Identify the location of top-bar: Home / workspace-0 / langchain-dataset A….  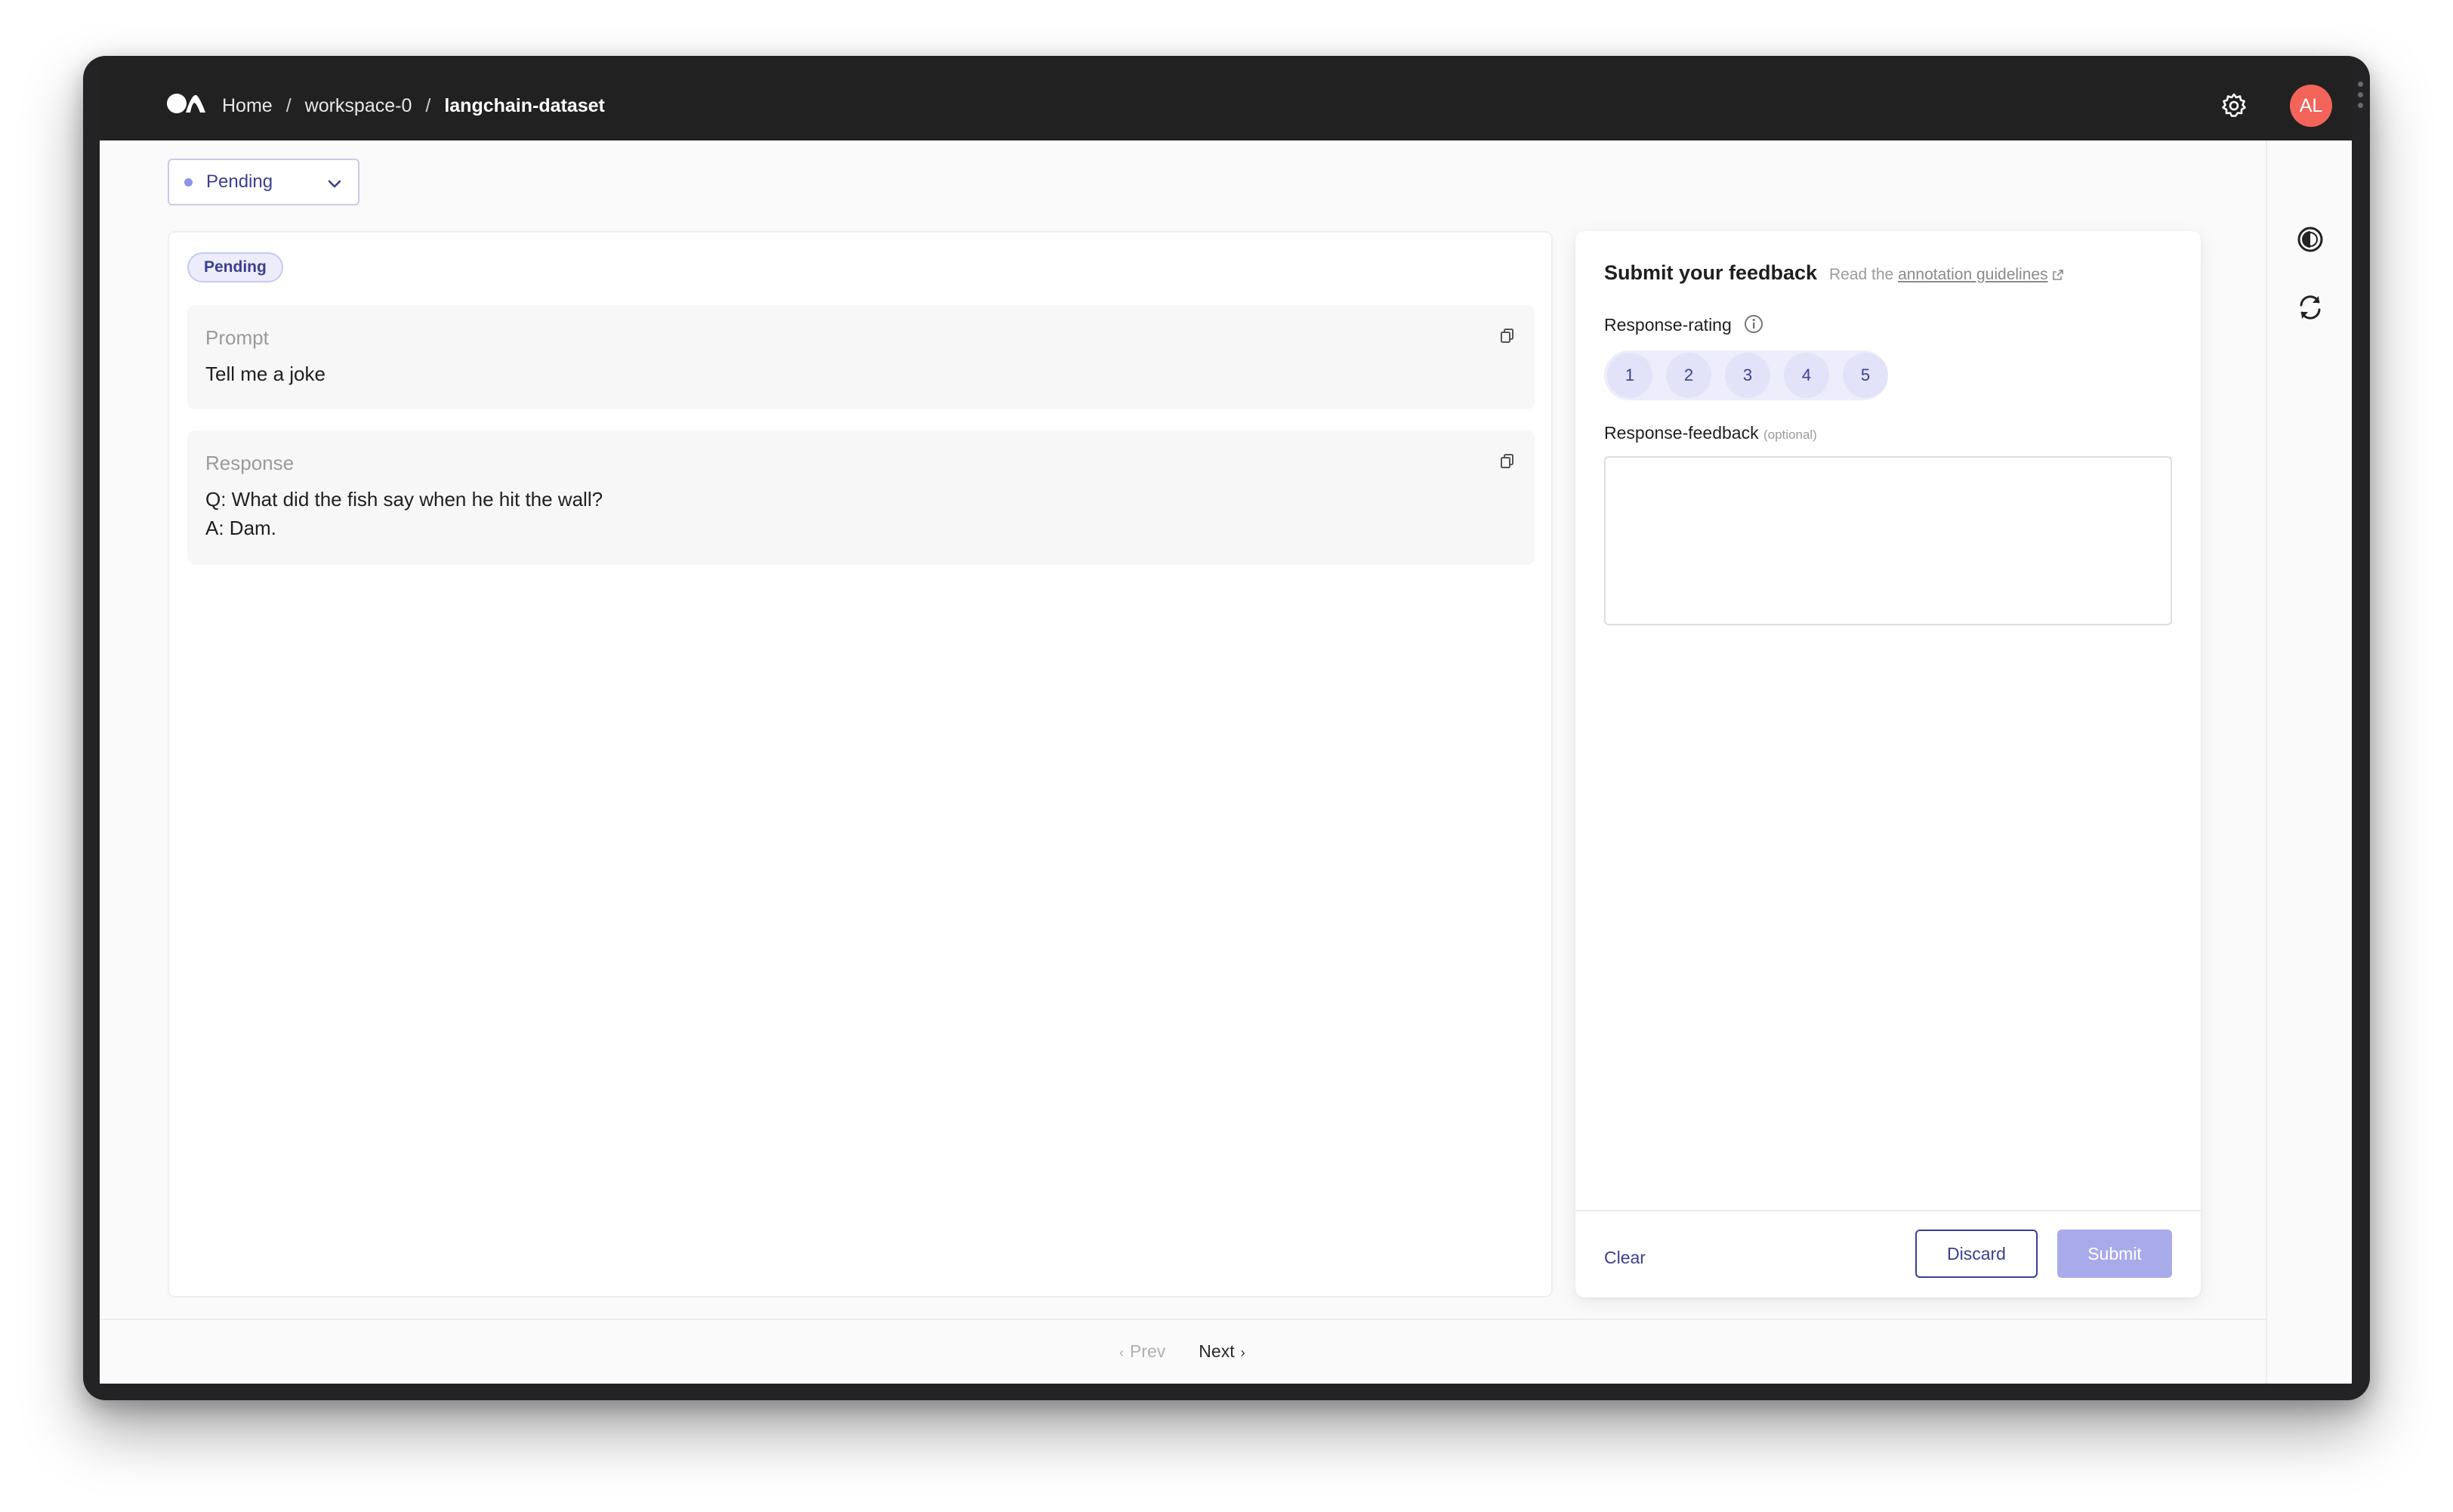
(1226, 98).